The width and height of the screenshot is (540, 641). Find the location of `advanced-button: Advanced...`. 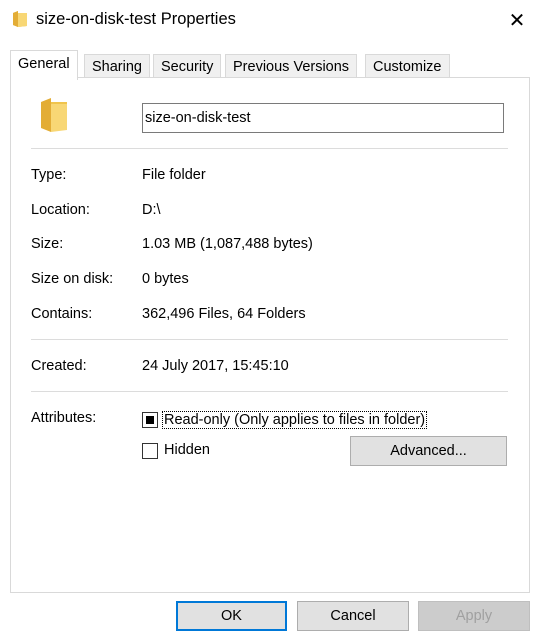

advanced-button: Advanced... is located at coordinates (428, 451).